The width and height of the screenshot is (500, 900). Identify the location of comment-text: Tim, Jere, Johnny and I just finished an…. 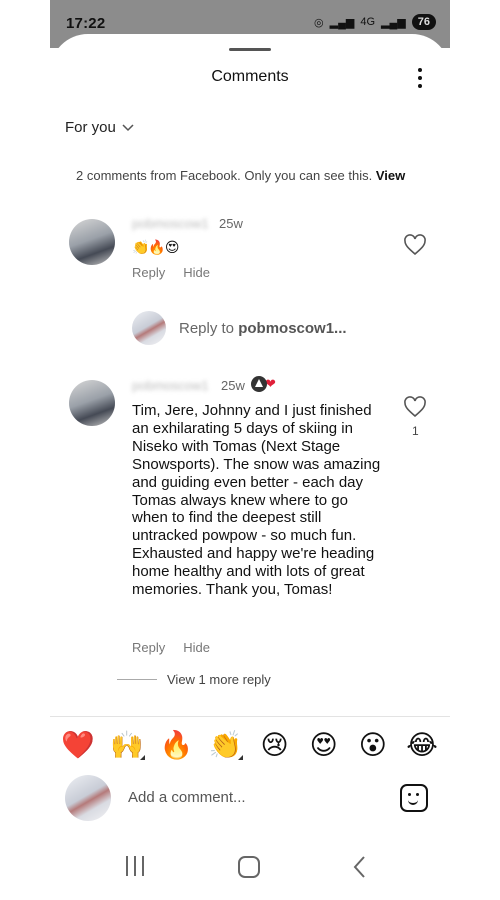
(256, 500).